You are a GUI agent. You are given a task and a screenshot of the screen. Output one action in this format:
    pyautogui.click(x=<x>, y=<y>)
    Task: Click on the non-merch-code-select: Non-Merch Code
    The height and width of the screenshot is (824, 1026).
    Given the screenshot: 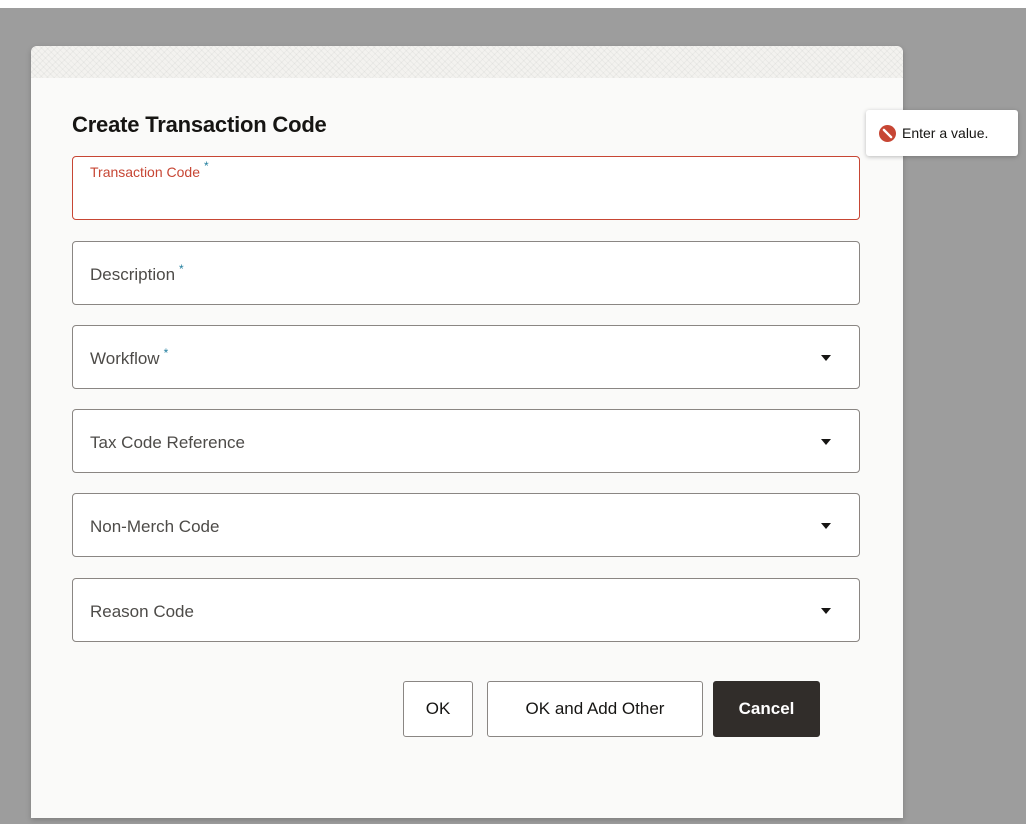 What is the action you would take?
    pyautogui.click(x=466, y=525)
    